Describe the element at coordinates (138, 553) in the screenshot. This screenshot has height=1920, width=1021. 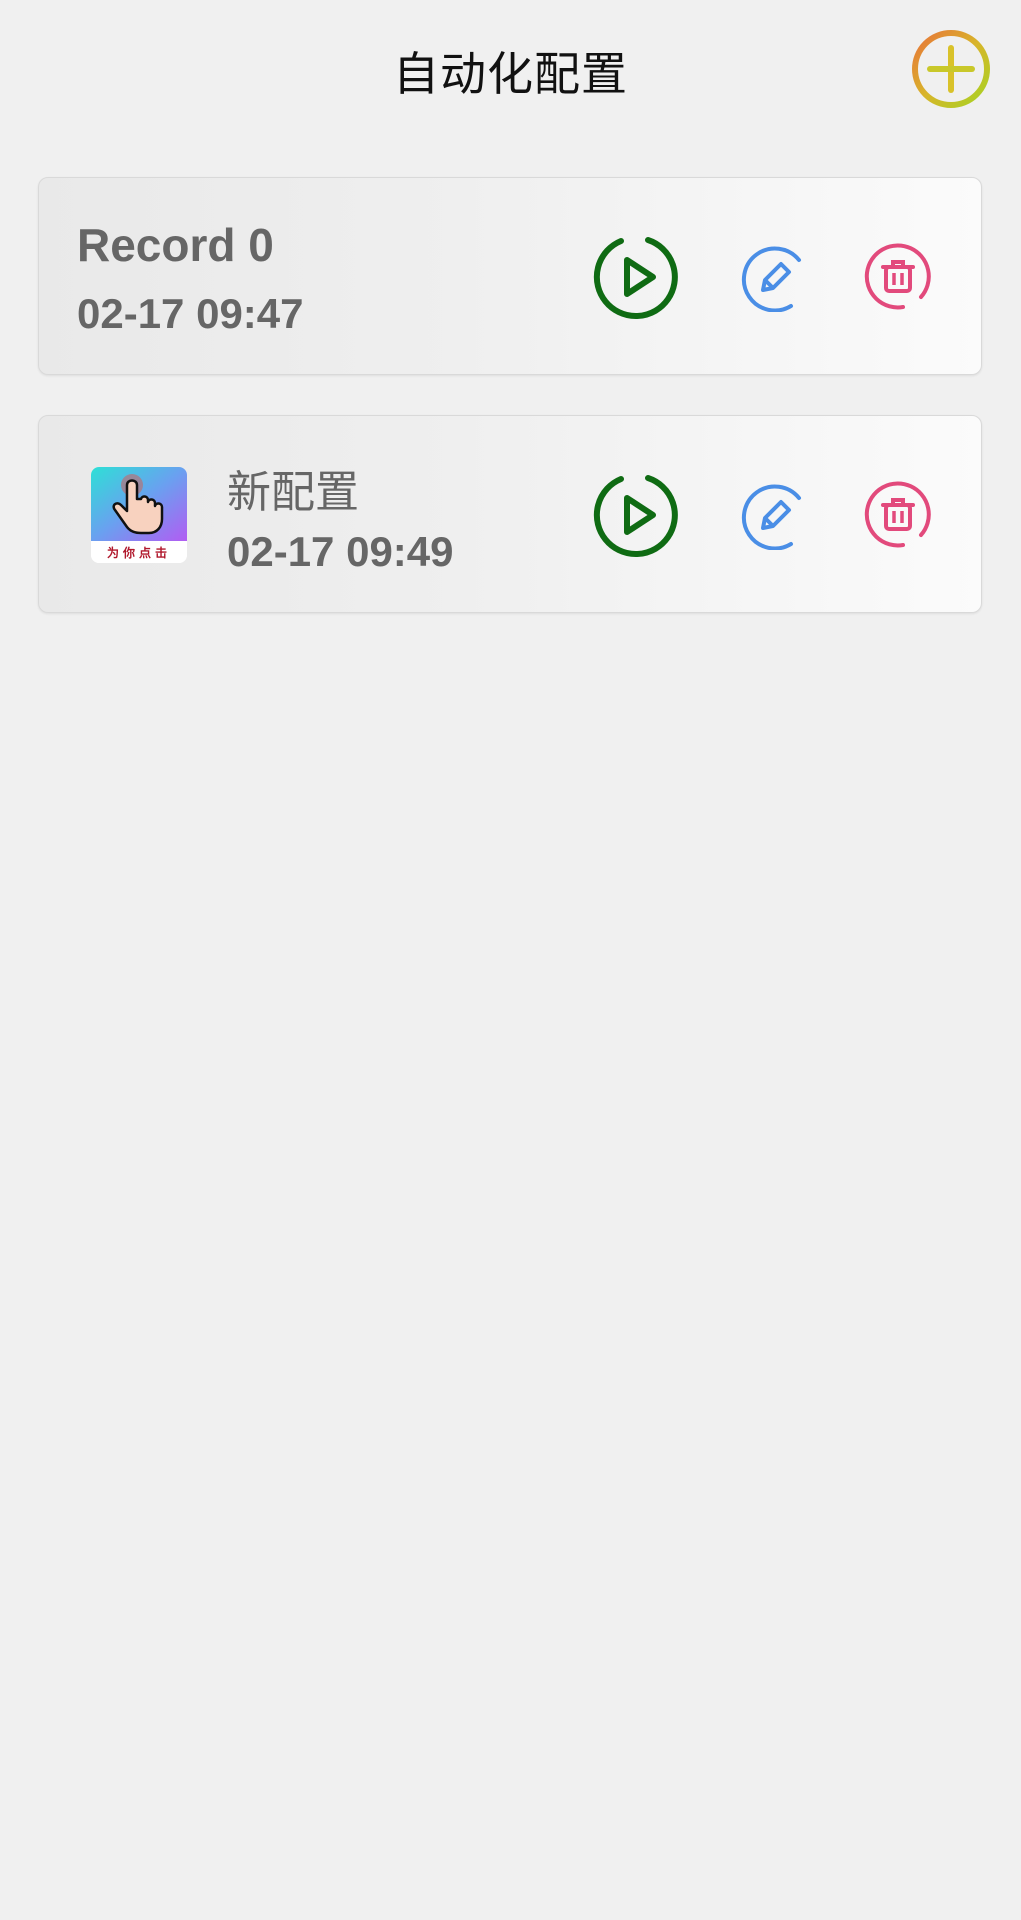
I see `thumbnail-caption: 为你点击` at that location.